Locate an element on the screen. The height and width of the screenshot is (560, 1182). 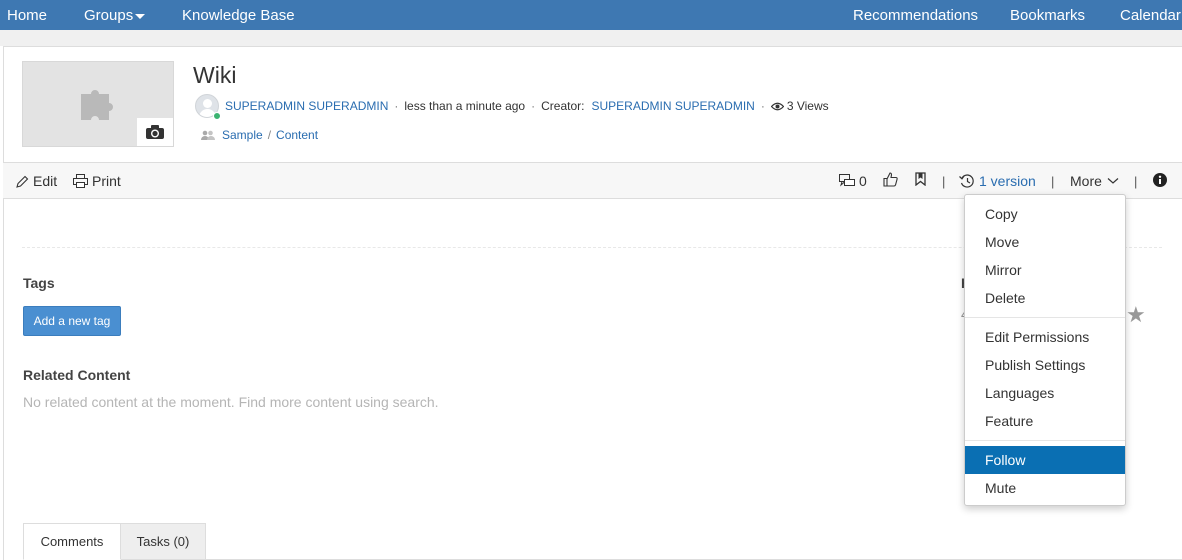
menu-item-delete: Delete is located at coordinates (1045, 298).